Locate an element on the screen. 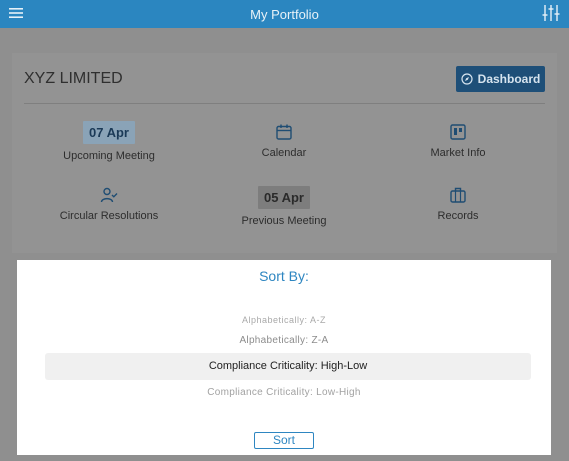 The image size is (569, 461). sort-option-alpha-az: Alphabetically: A-Z is located at coordinates (284, 320).